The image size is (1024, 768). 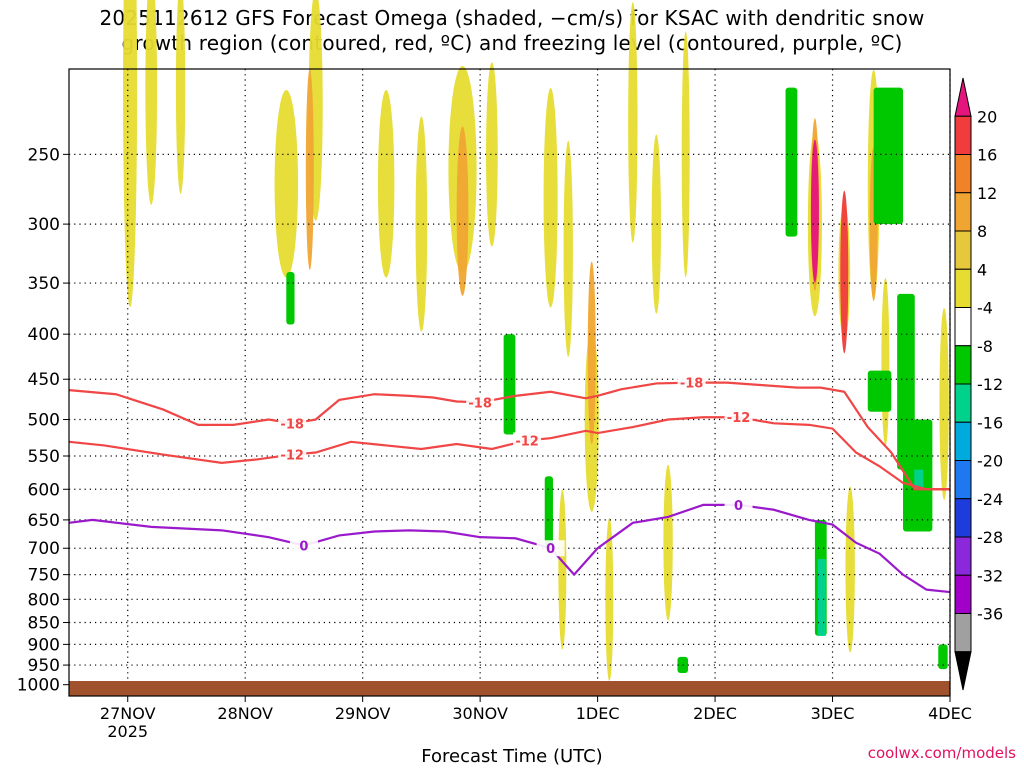 I want to click on colorbar-label: -4, so click(x=985, y=308).